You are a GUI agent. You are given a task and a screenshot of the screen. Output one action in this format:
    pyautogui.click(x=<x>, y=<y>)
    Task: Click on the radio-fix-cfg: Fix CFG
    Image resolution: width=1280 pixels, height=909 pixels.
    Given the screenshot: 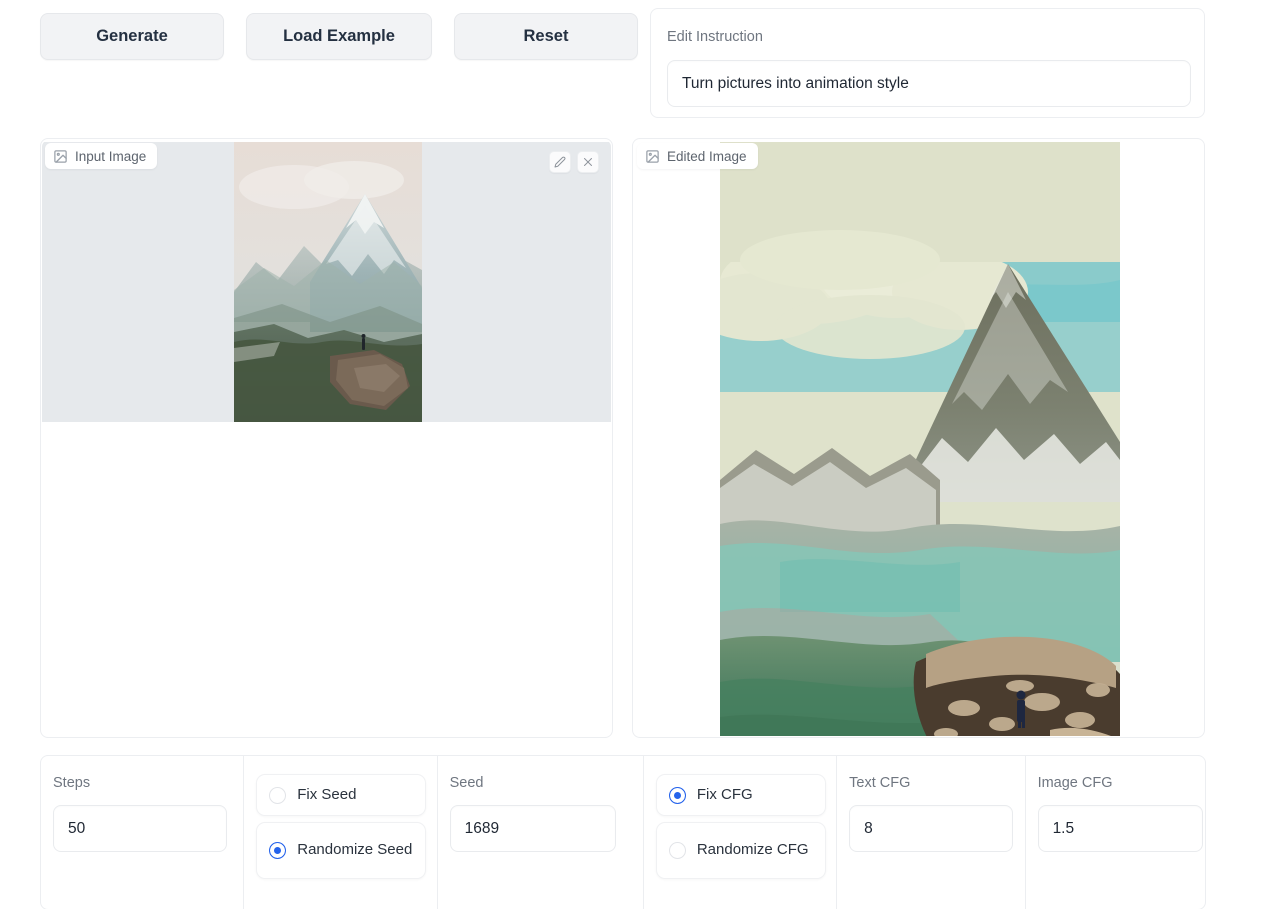 What is the action you would take?
    pyautogui.click(x=740, y=795)
    